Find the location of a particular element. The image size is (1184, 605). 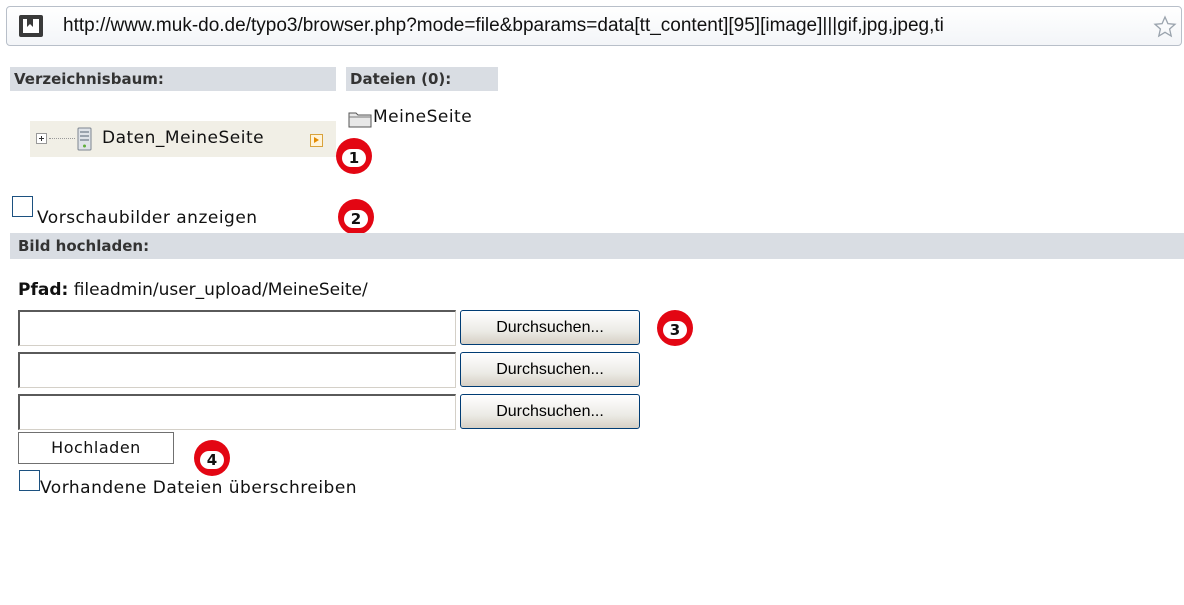

overwrite-checkbox is located at coordinates (29, 480).